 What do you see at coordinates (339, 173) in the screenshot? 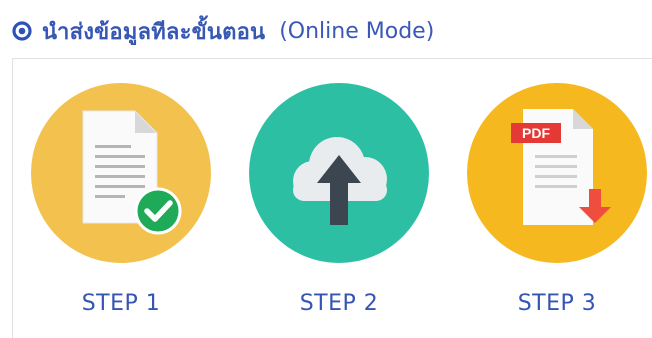
I see `cloud-upload-icon` at bounding box center [339, 173].